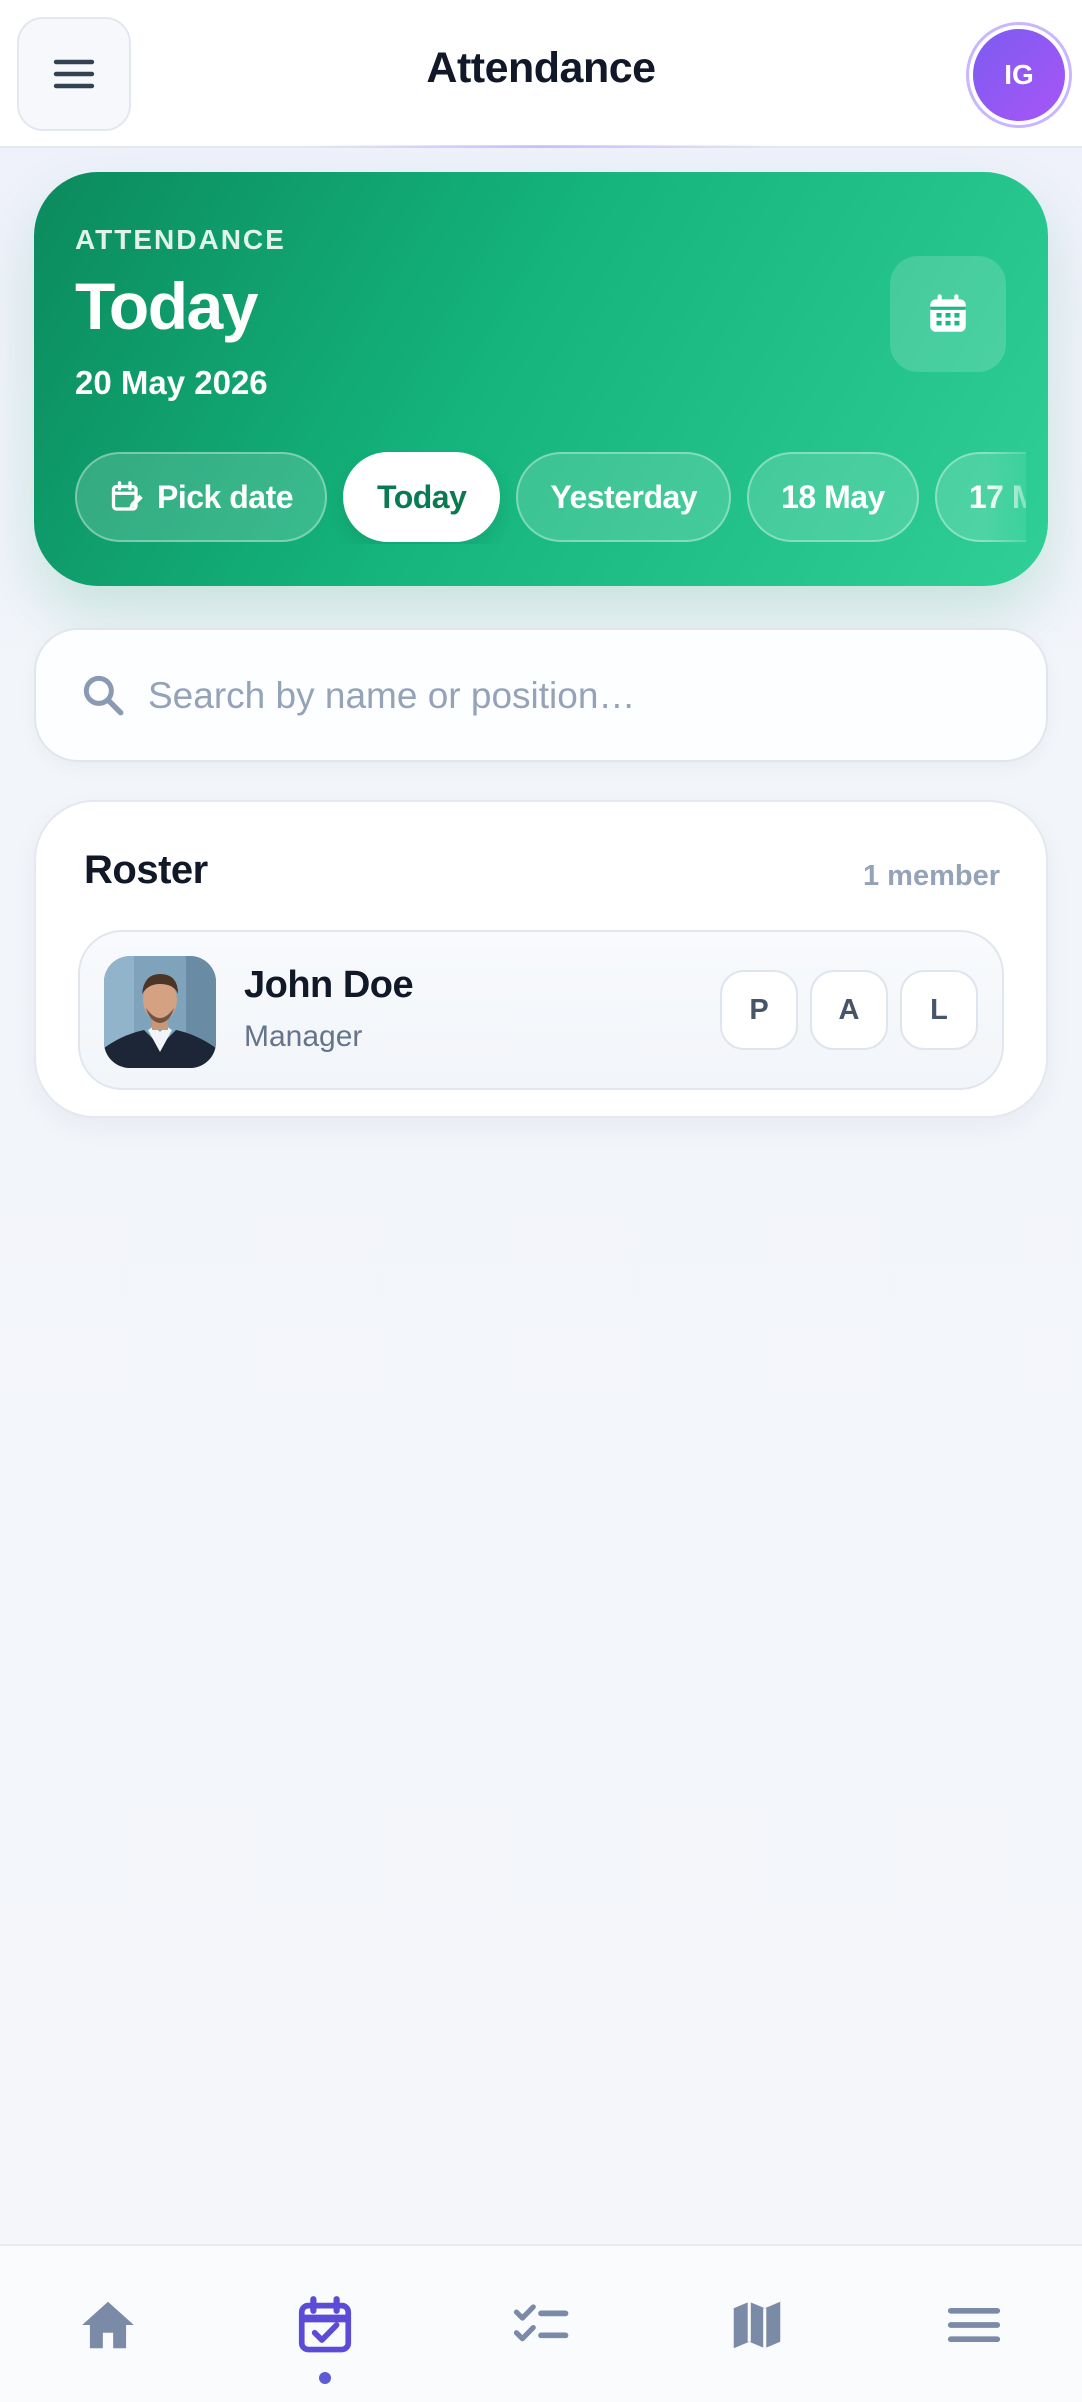 This screenshot has height=2402, width=1082. I want to click on chip-label: Today, so click(422, 496).